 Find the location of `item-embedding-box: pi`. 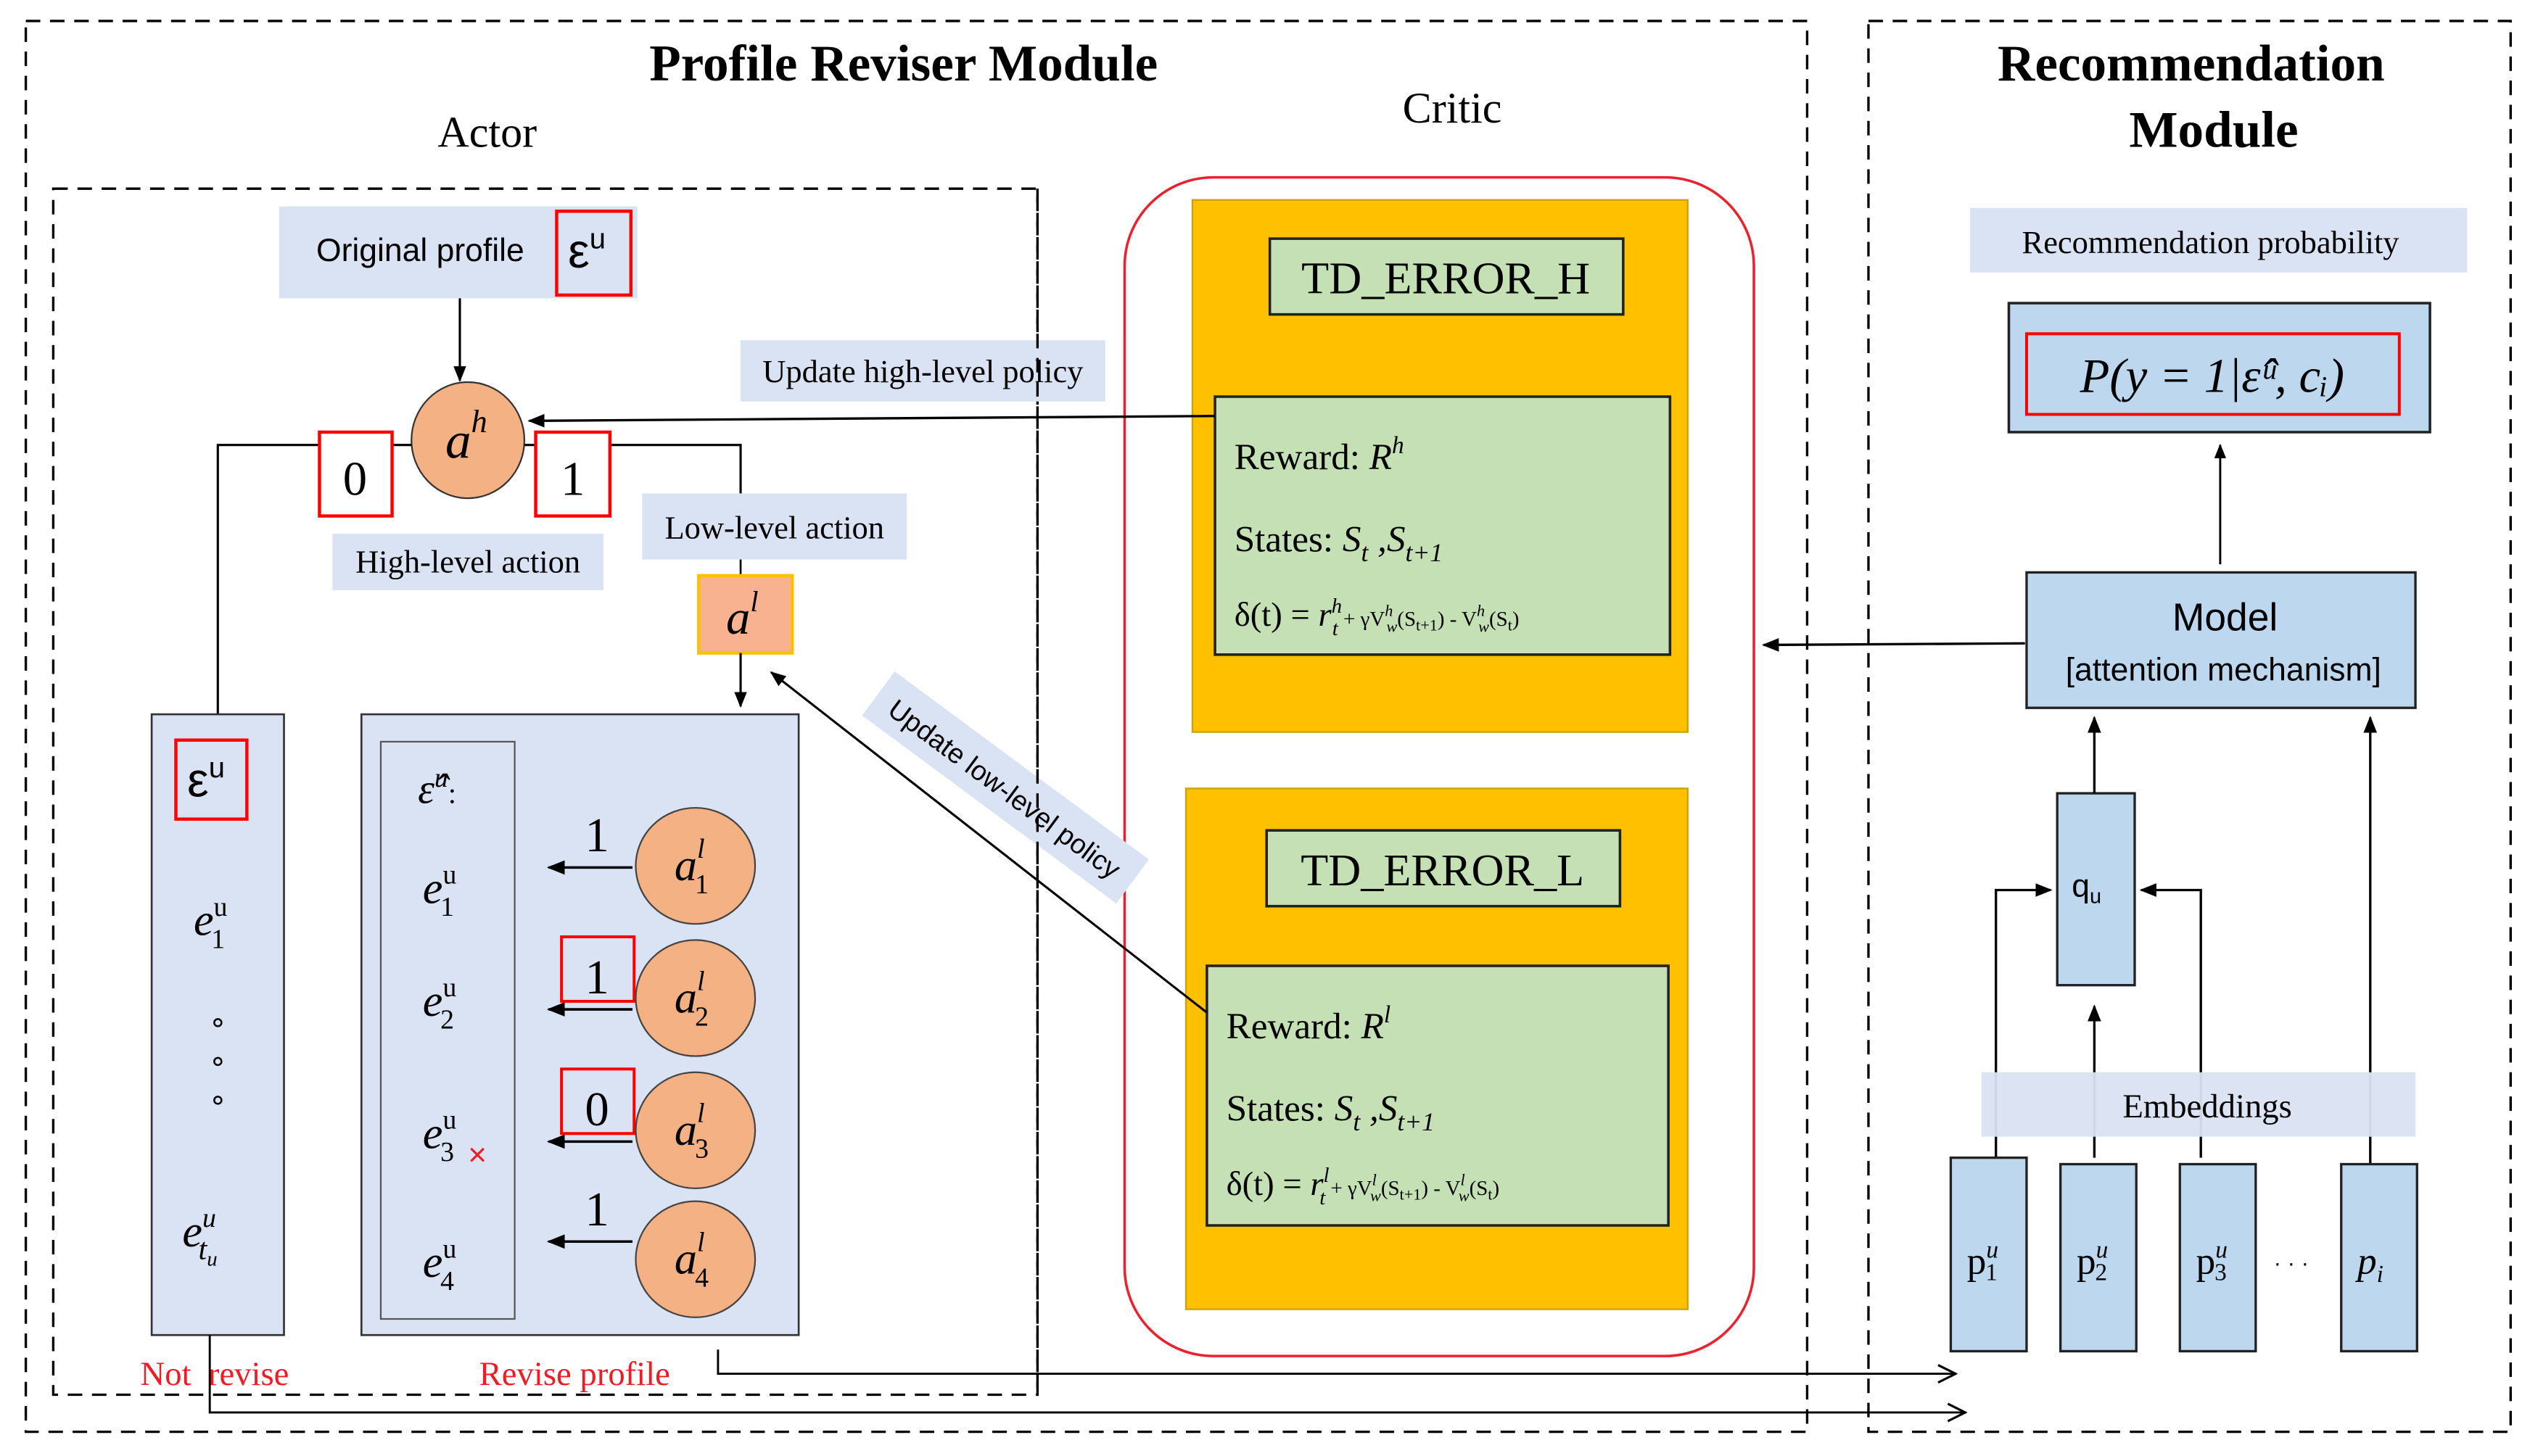

item-embedding-box: pi is located at coordinates (2379, 1257).